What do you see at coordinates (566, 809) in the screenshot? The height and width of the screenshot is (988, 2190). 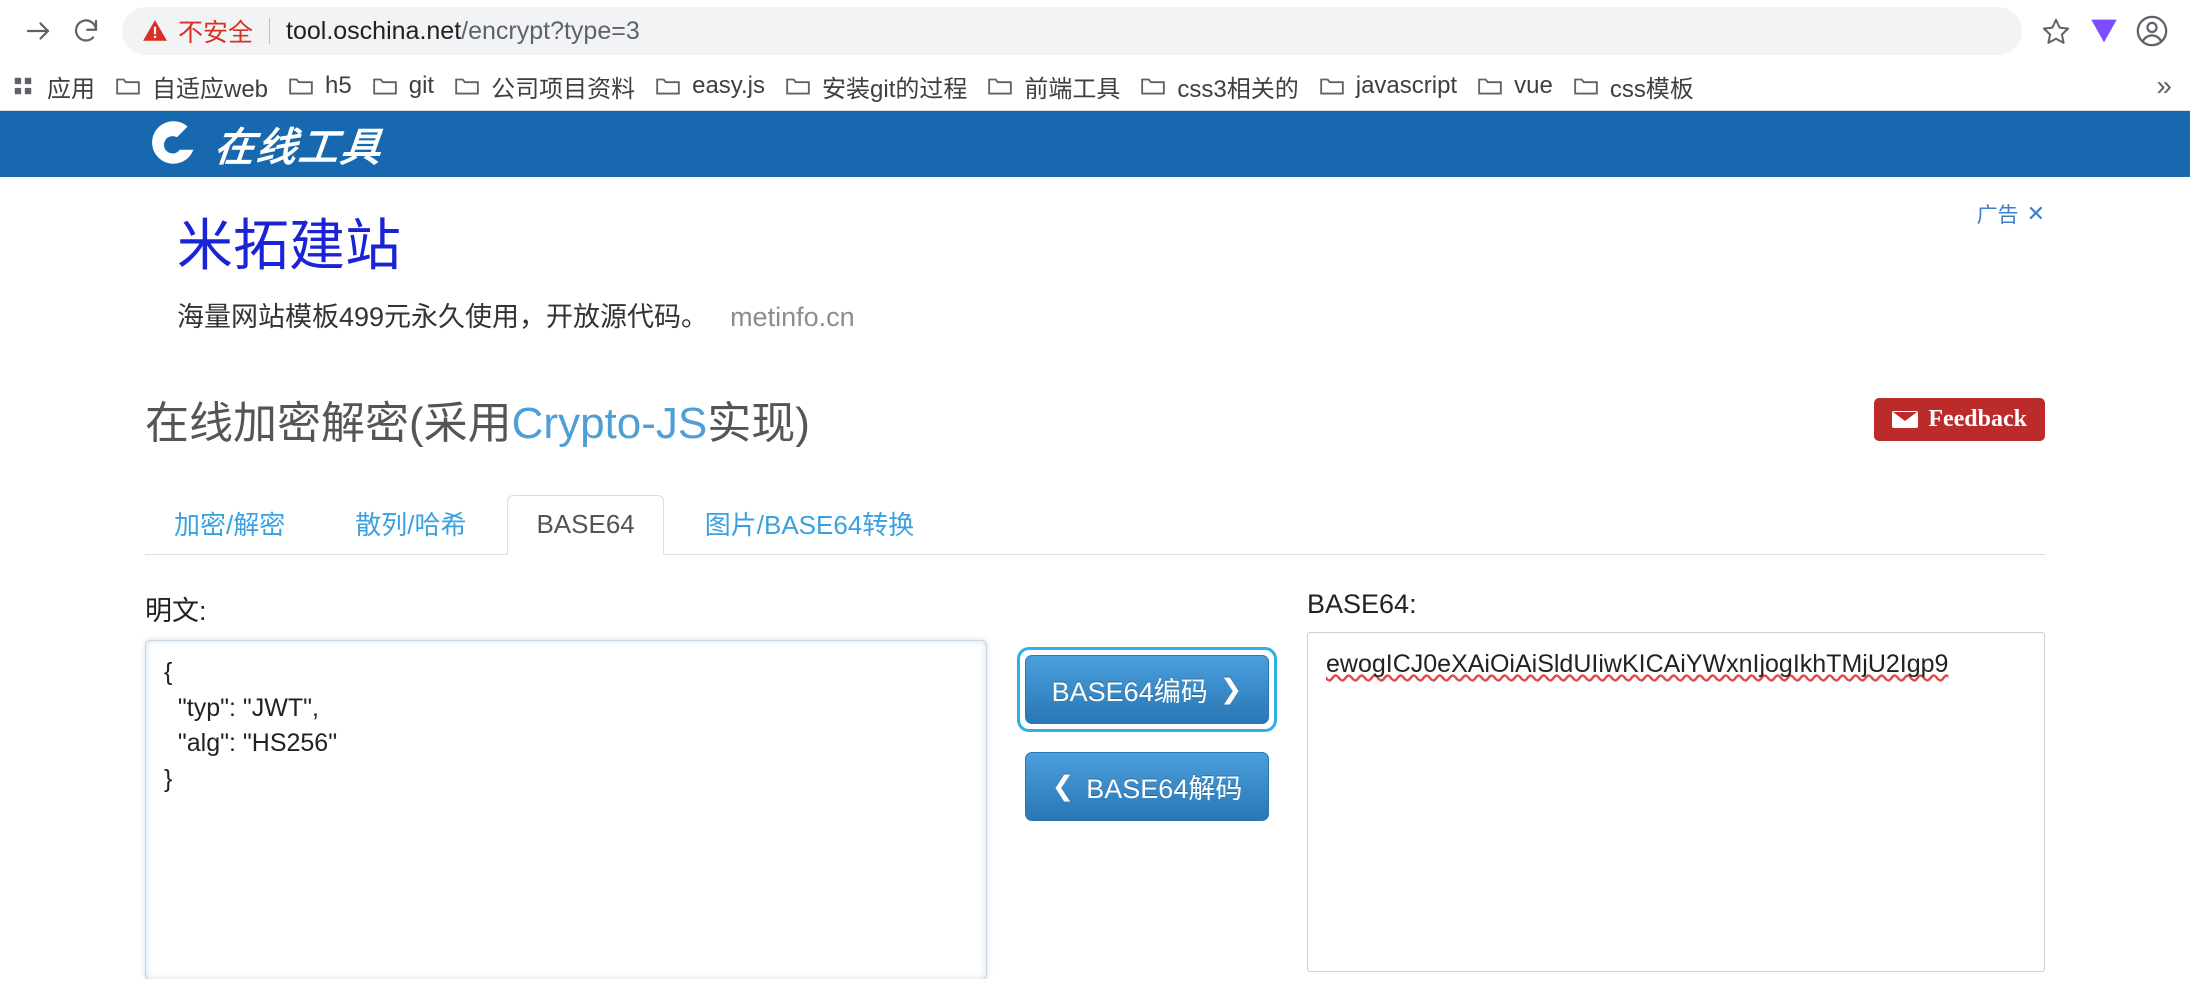 I see `plaintext-input` at bounding box center [566, 809].